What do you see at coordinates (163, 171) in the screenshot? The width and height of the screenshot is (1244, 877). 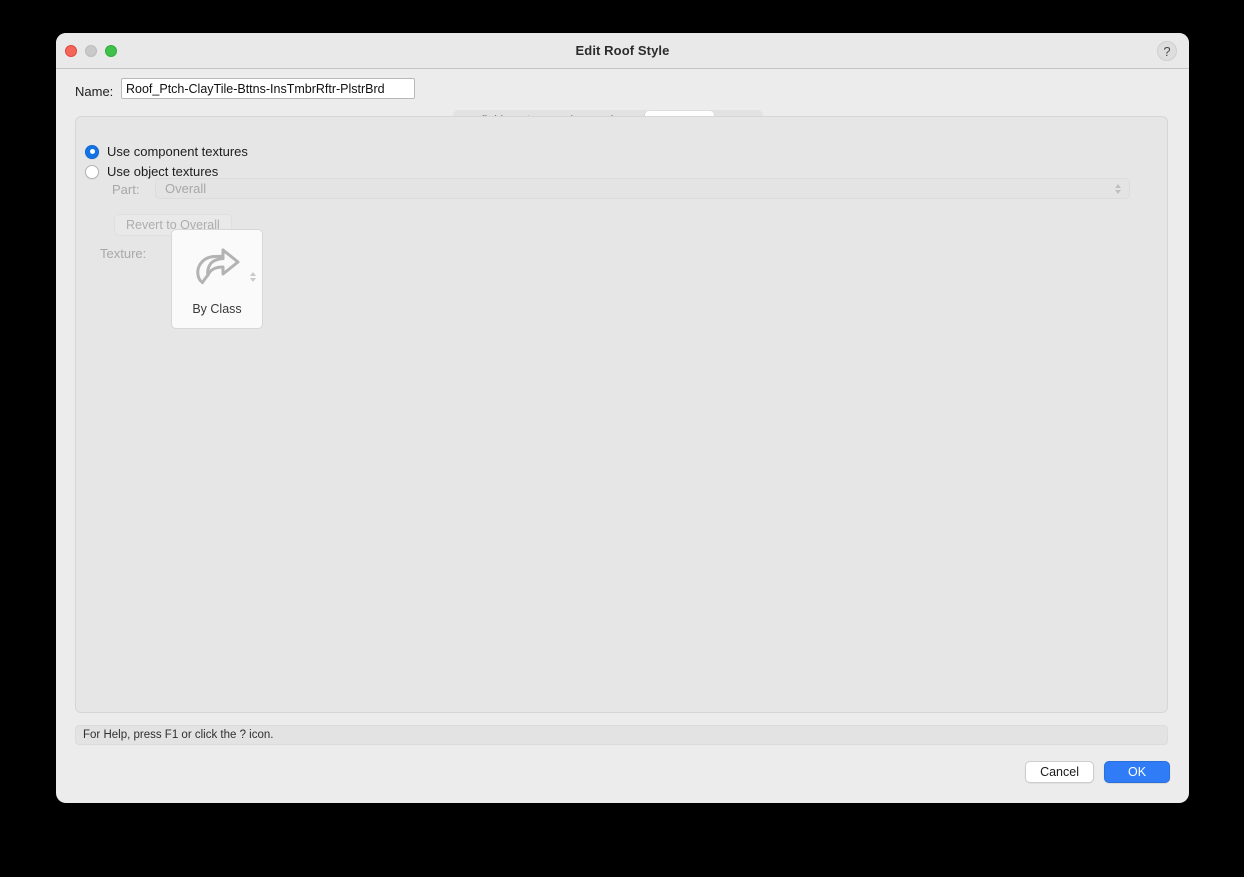 I see `radio-label-use-object-textures: Use object textures` at bounding box center [163, 171].